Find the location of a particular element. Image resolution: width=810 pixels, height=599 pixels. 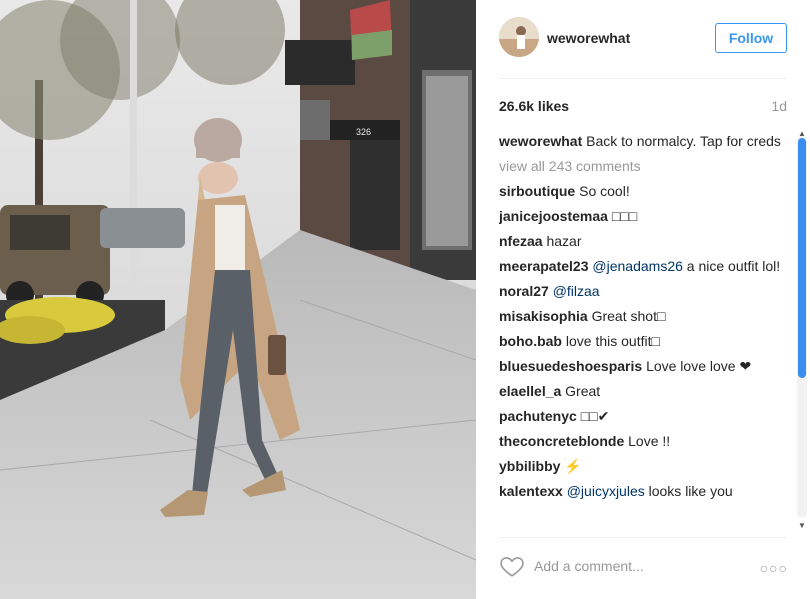

comment-item: theconcreteblonde Love !! is located at coordinates (640, 441).